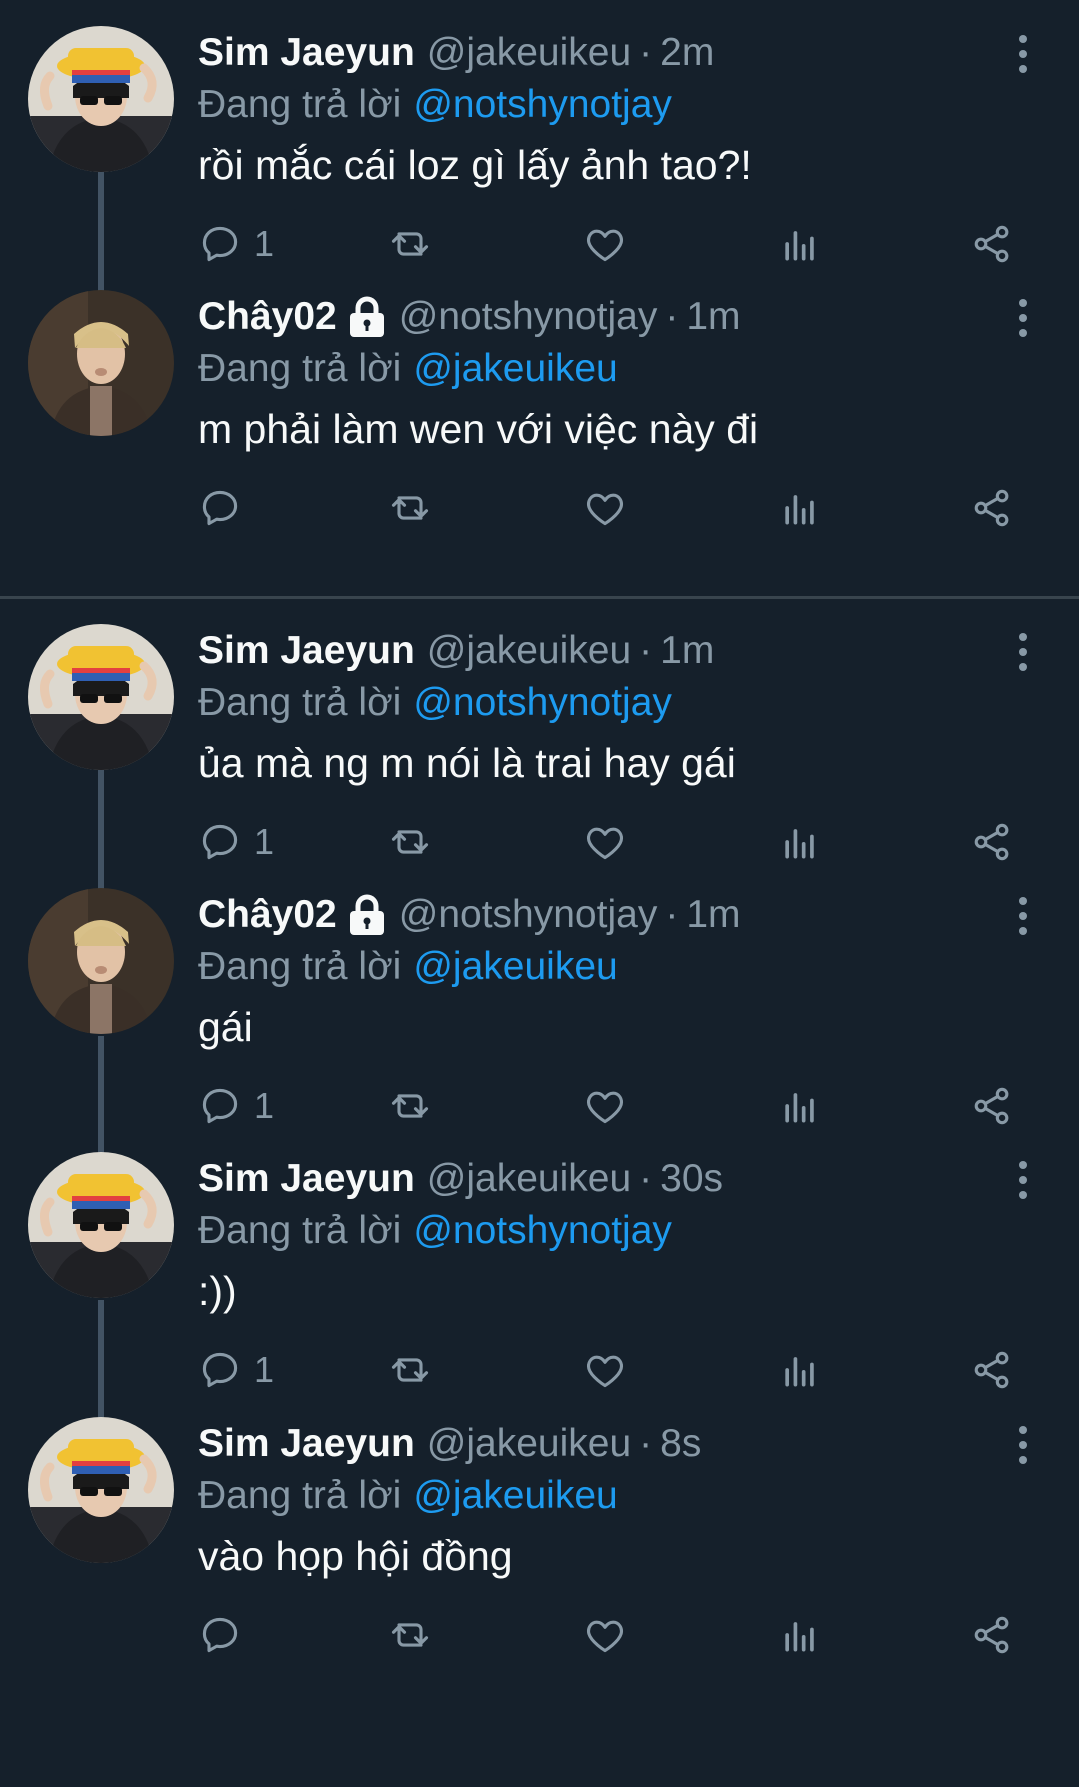  Describe the element at coordinates (691, 1179) in the screenshot. I see `timestamp: 30s` at that location.